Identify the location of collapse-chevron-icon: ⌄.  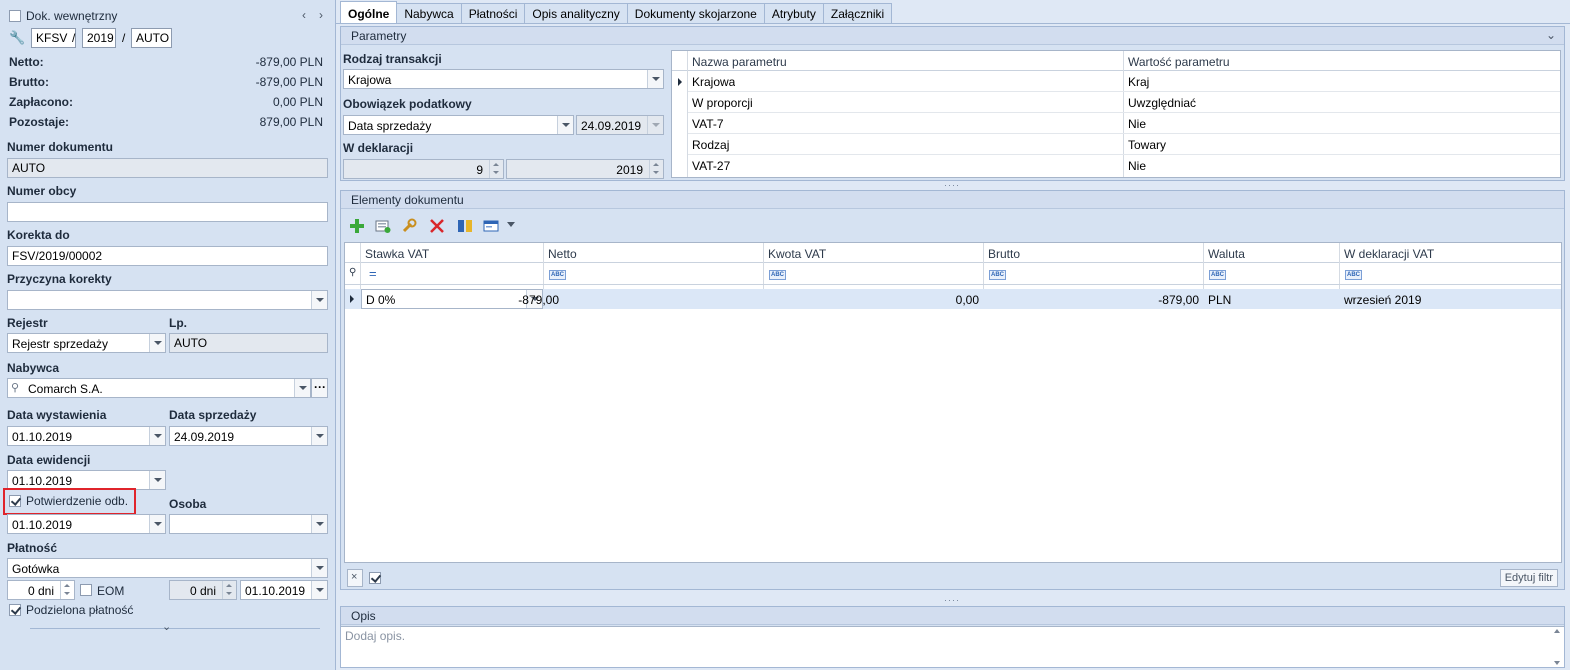
(1551, 35).